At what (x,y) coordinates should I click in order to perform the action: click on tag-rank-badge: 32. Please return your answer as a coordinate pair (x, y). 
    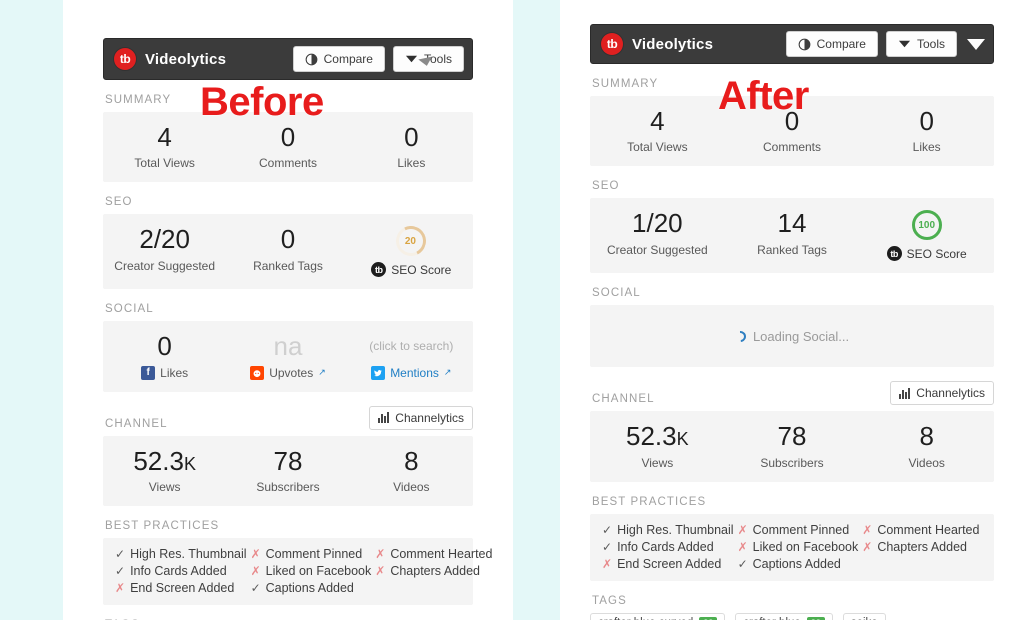
    Looking at the image, I should click on (708, 618).